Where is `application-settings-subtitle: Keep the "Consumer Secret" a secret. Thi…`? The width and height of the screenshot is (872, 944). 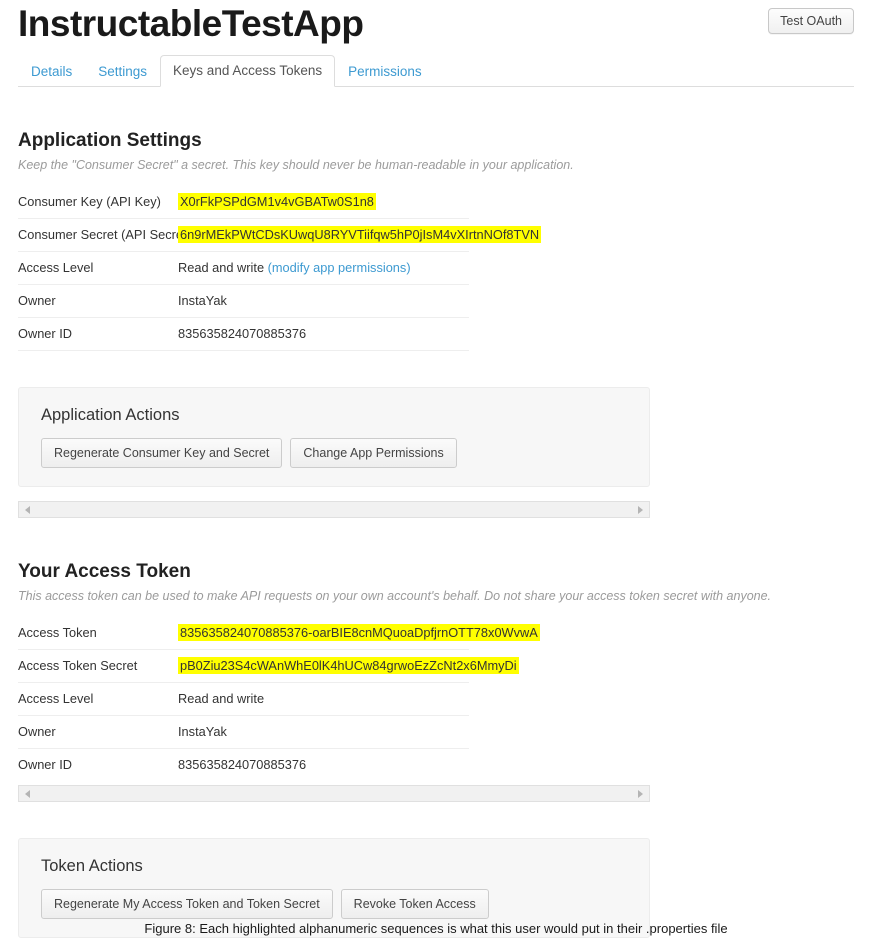
application-settings-subtitle: Keep the "Consumer Secret" a secret. Thi… is located at coordinates (296, 165).